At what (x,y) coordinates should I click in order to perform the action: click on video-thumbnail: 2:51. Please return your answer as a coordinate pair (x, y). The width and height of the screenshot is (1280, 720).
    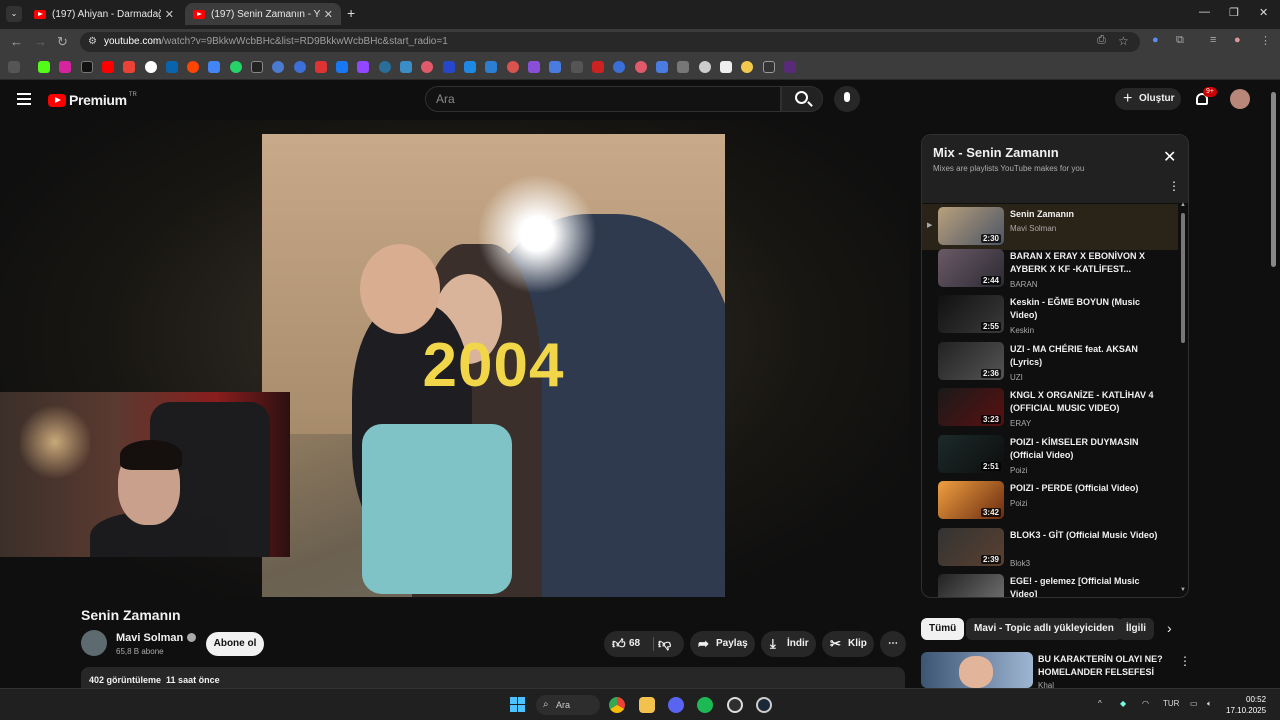
    Looking at the image, I should click on (971, 454).